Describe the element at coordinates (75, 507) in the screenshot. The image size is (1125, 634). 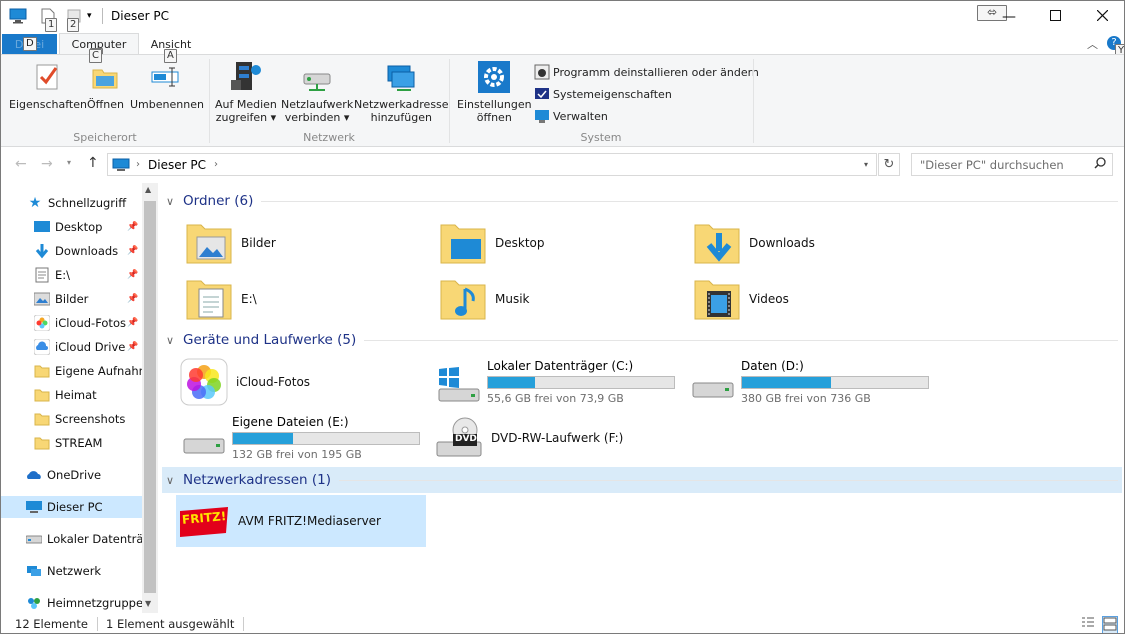
I see `nav-dieser-pc-label: Dieser PC` at that location.